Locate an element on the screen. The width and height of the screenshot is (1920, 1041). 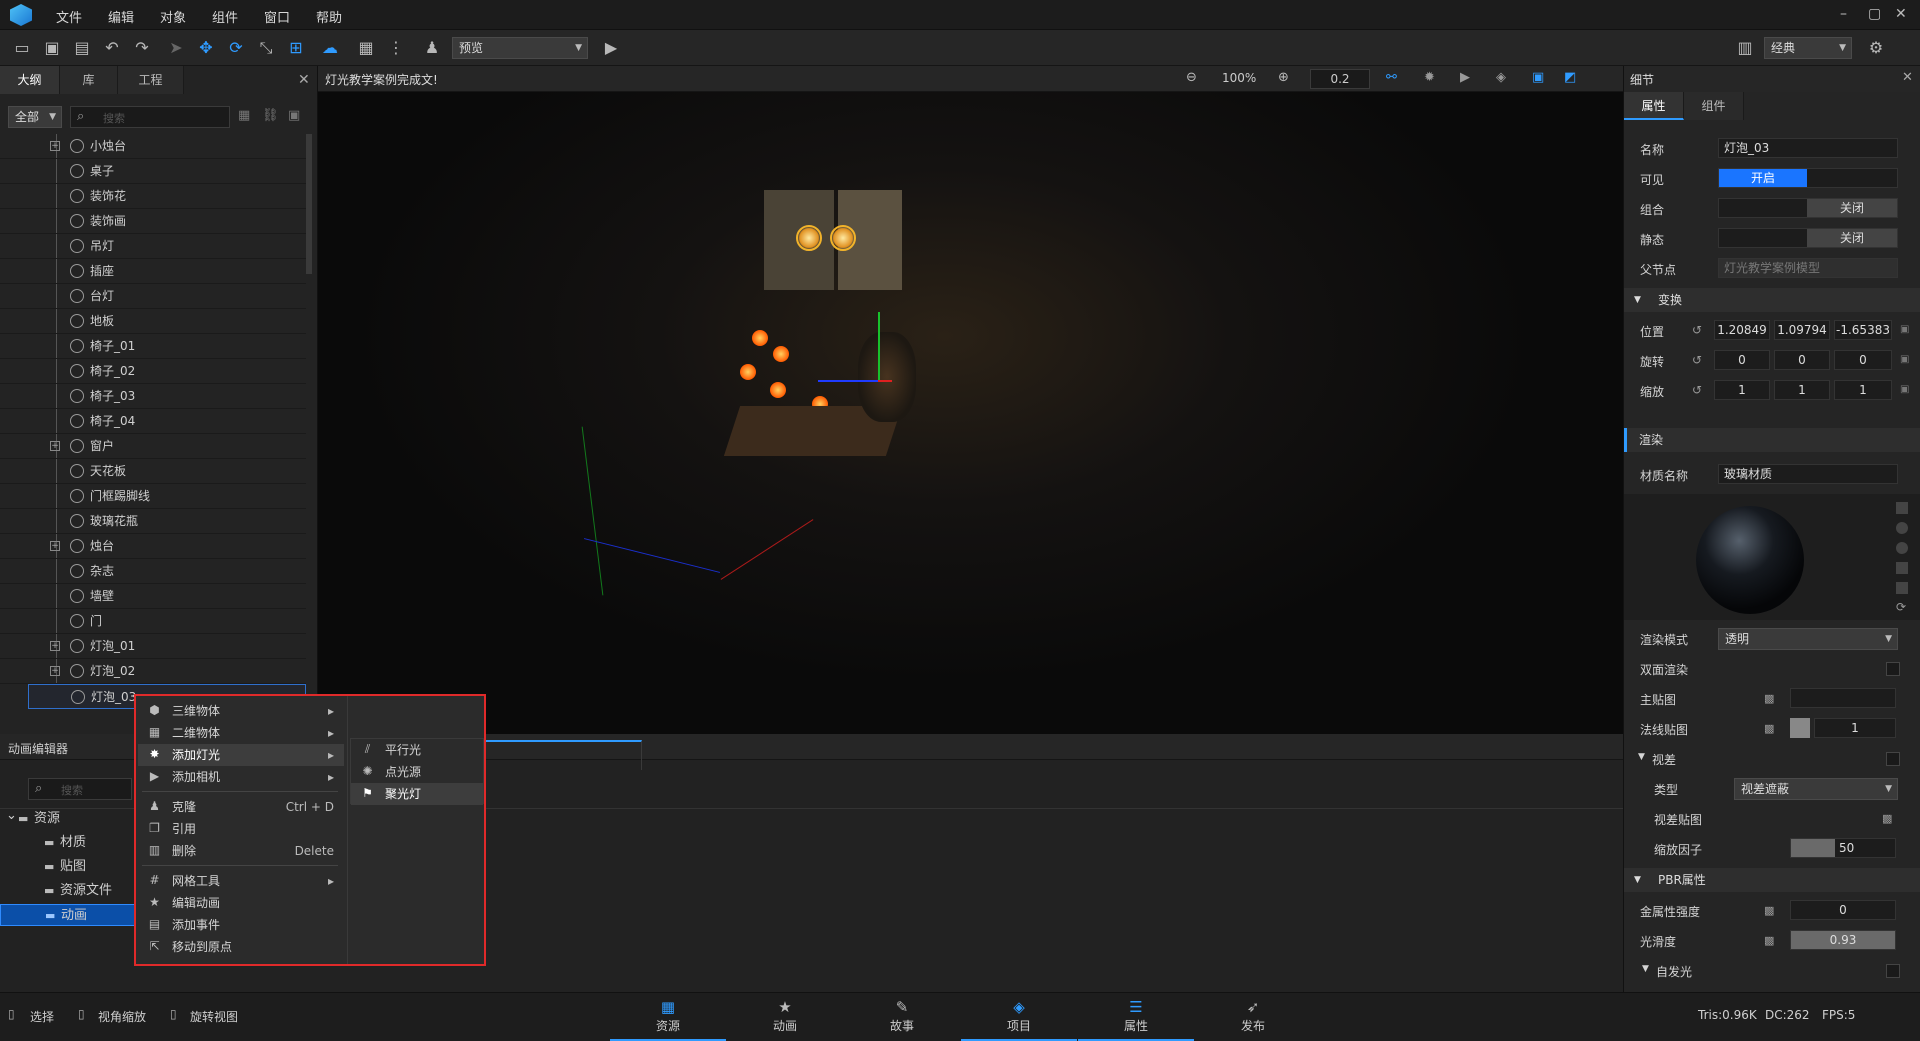
context-menu-item: # 网格工具 ▸ is located at coordinates (241, 881).